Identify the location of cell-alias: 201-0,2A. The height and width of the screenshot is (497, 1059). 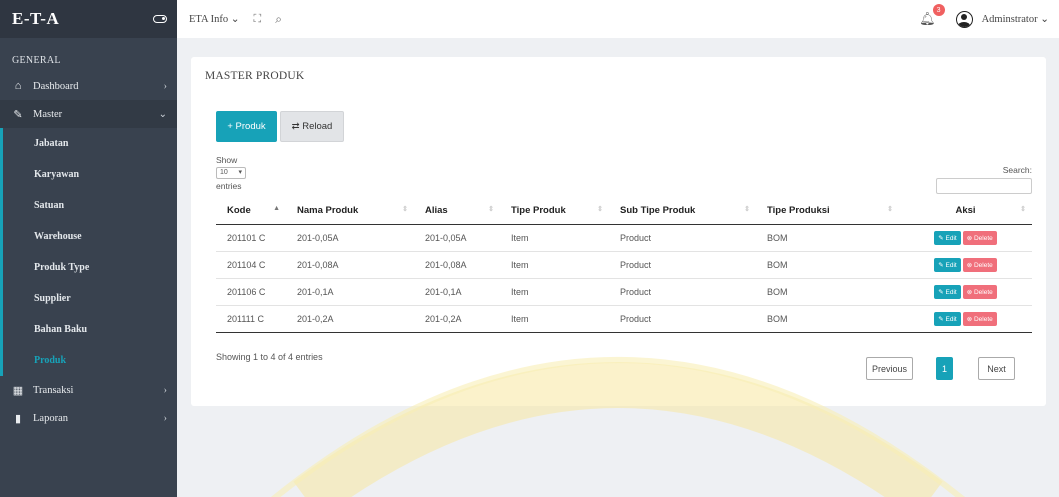
(457, 319).